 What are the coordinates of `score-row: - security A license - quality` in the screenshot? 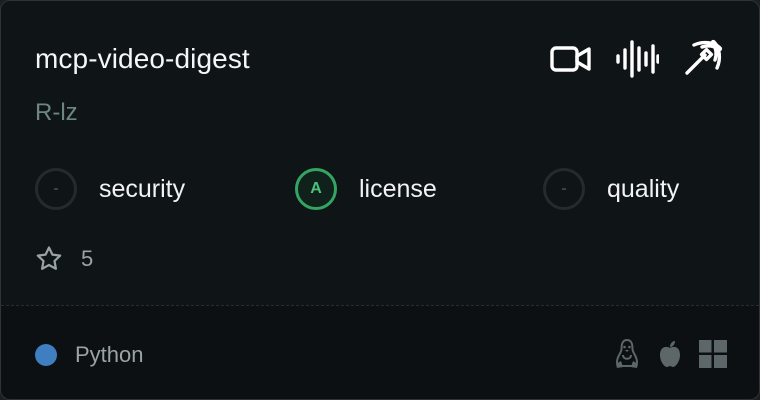 It's located at (380, 189).